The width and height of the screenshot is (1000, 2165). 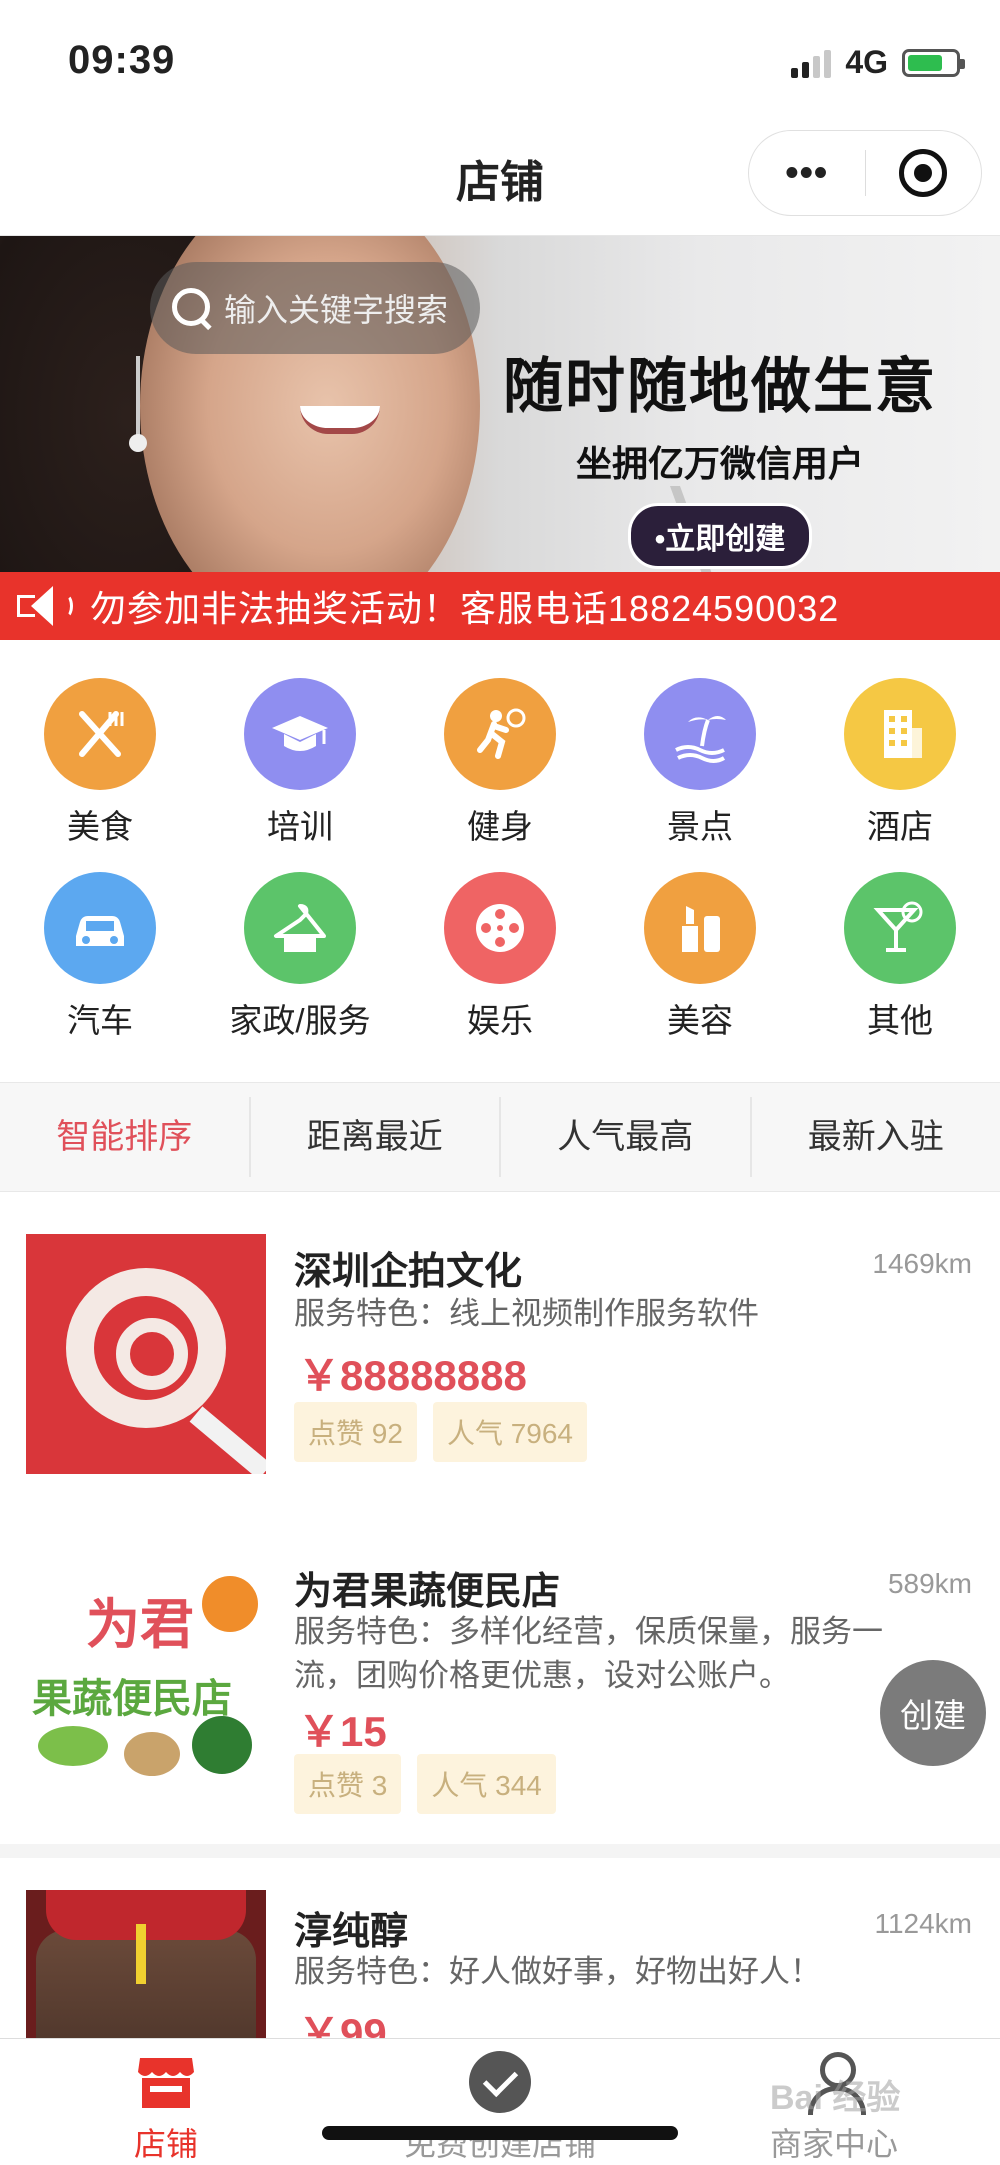 I want to click on category-label: 美容, so click(x=700, y=1020).